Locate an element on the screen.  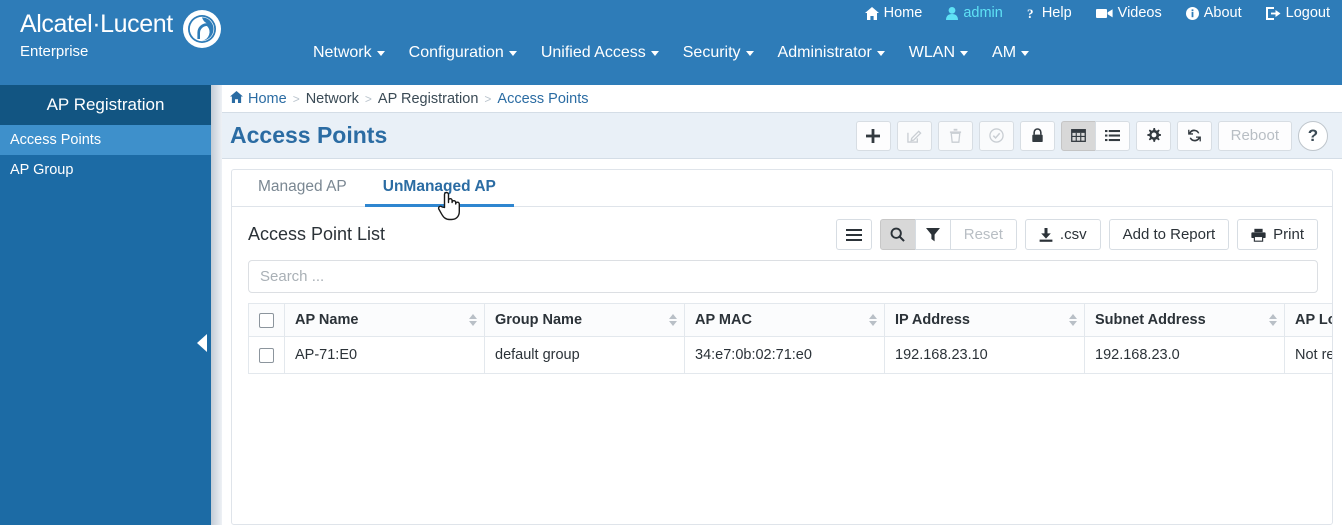
utility-link-about-label: About is located at coordinates (1222, 13).